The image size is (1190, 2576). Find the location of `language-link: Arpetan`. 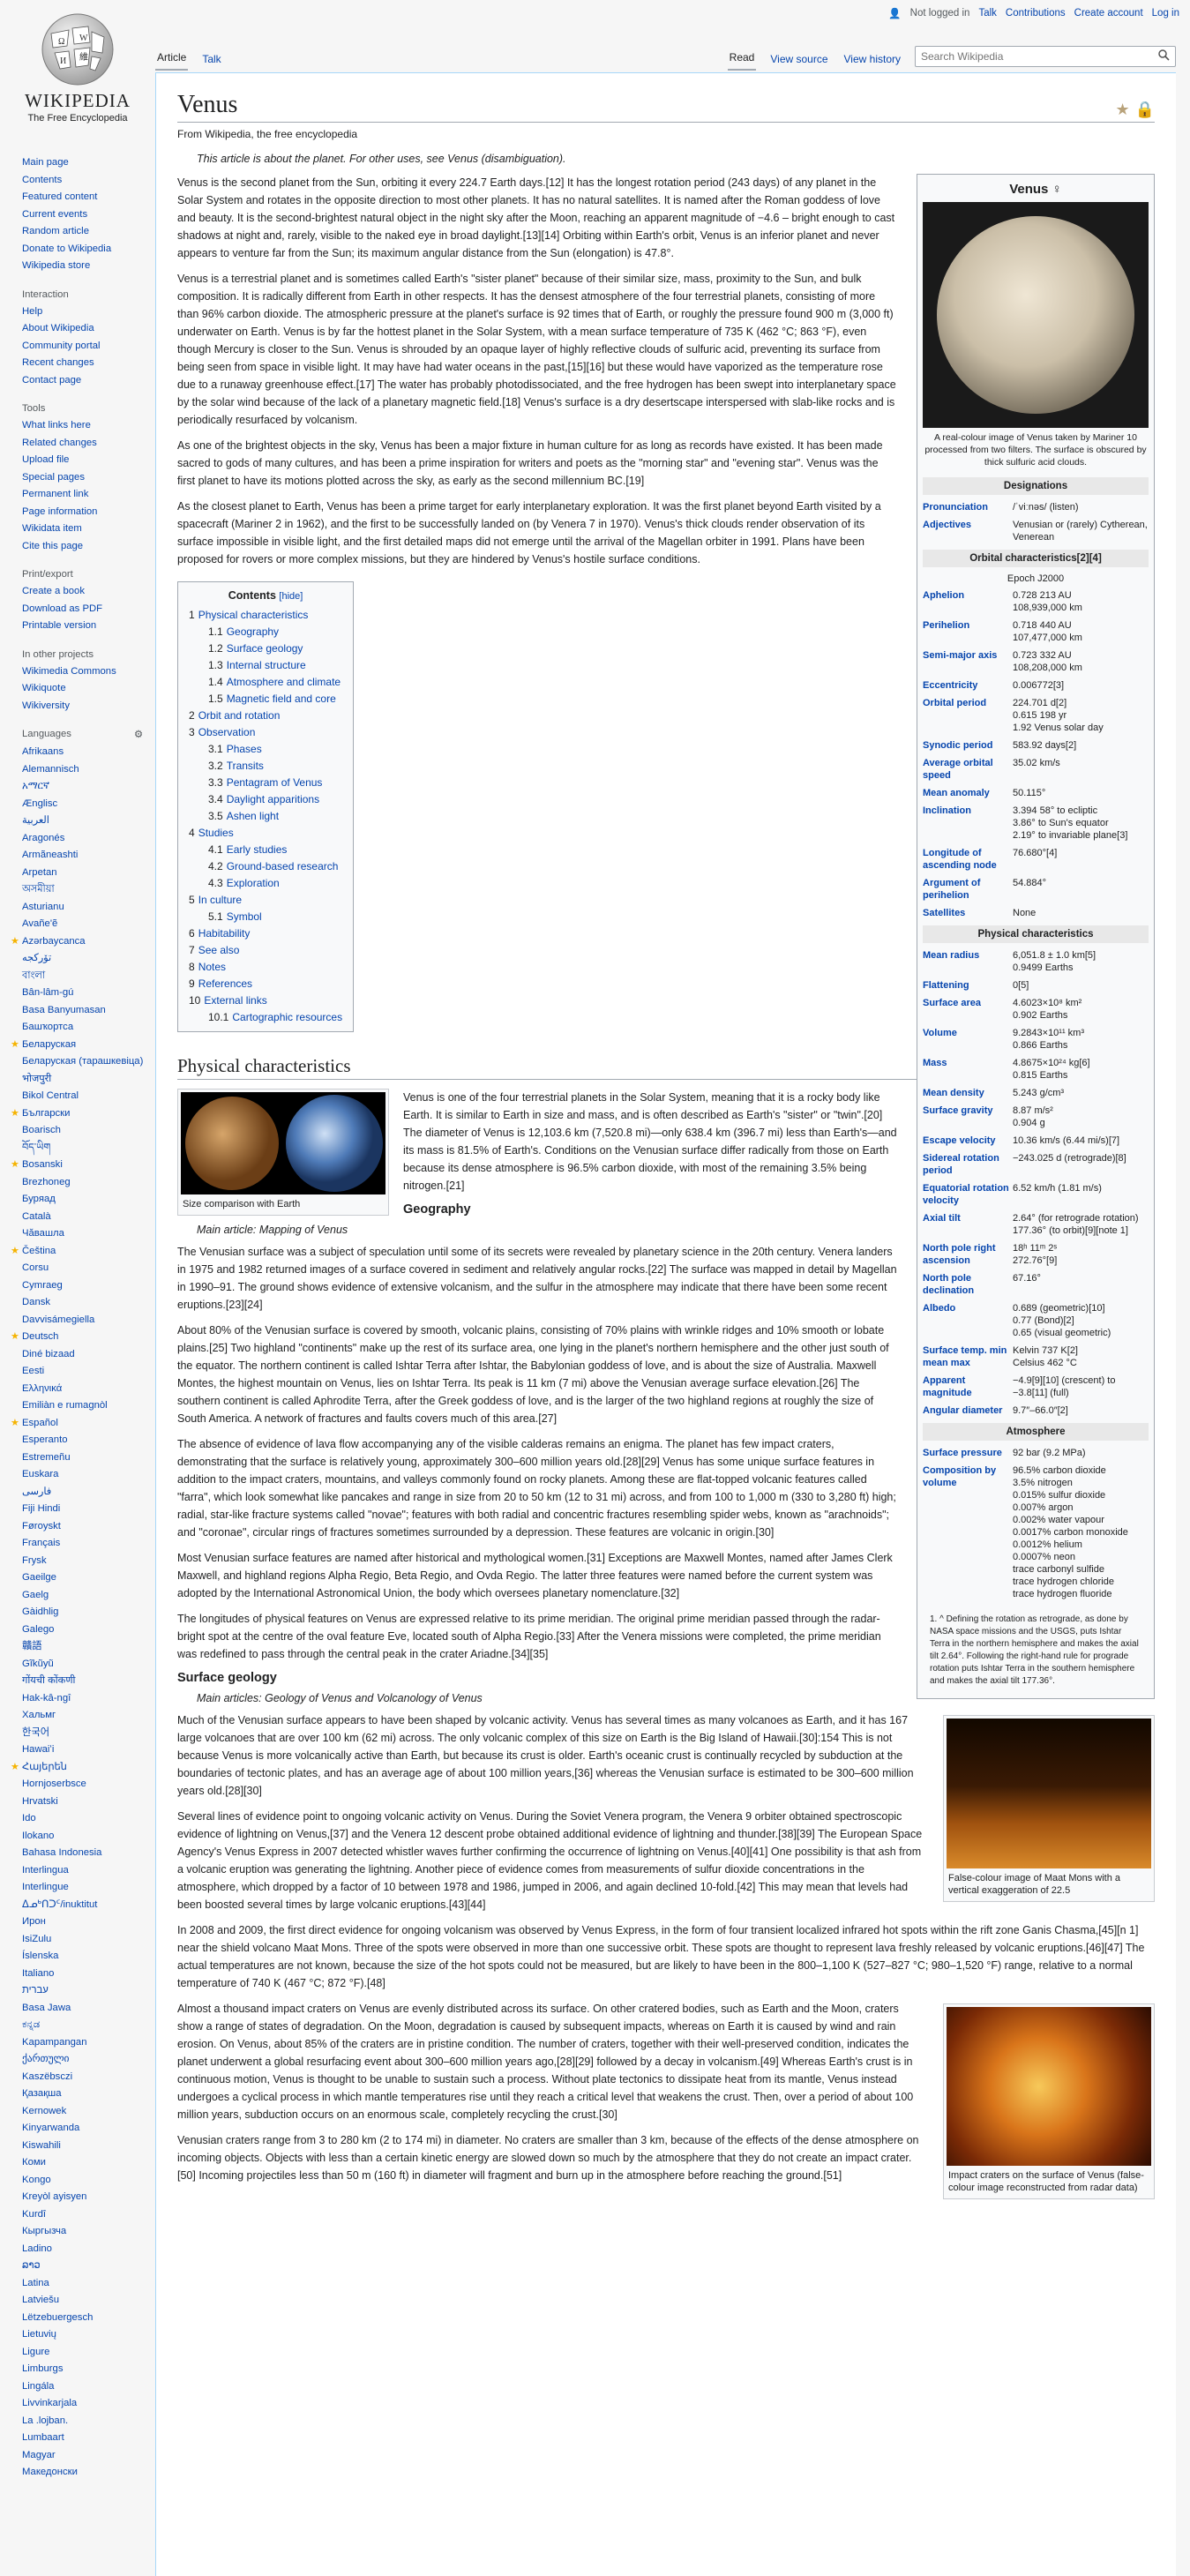

language-link: Arpetan is located at coordinates (39, 874).